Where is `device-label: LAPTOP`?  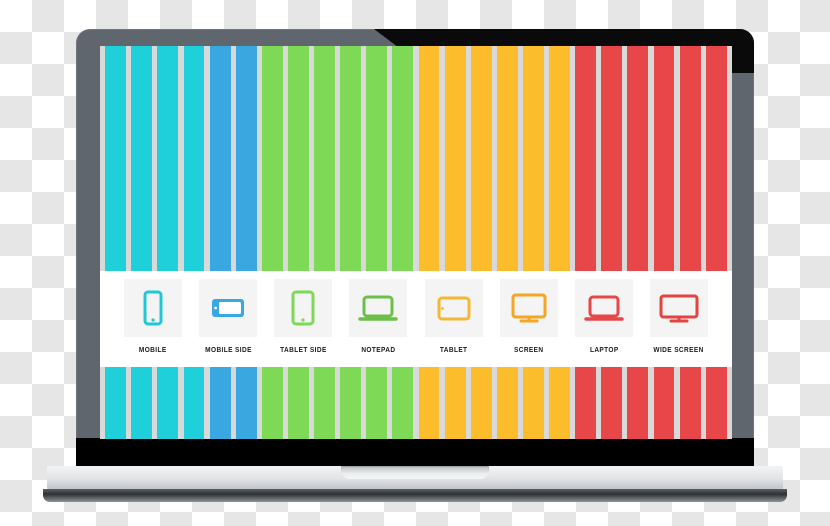
device-label: LAPTOP is located at coordinates (604, 349).